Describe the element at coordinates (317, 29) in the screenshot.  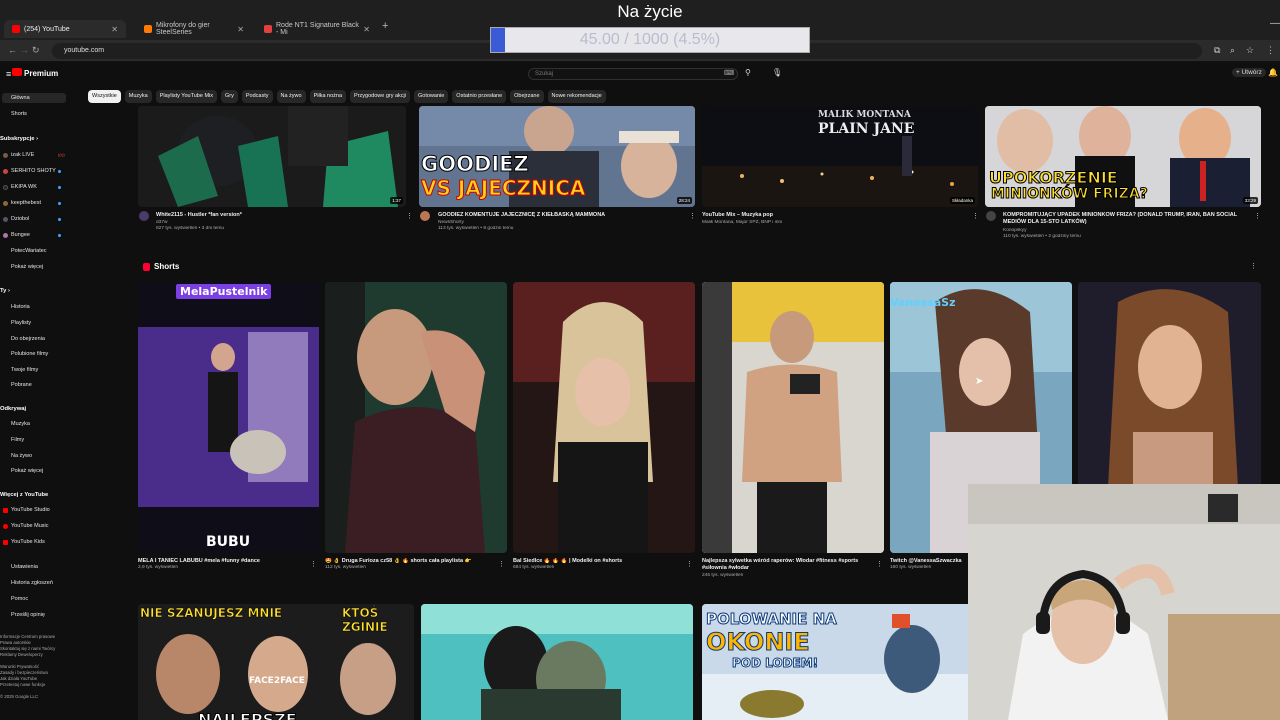
I see `tab-rode: Rode NT1 Signature Black - Mi ✕` at that location.